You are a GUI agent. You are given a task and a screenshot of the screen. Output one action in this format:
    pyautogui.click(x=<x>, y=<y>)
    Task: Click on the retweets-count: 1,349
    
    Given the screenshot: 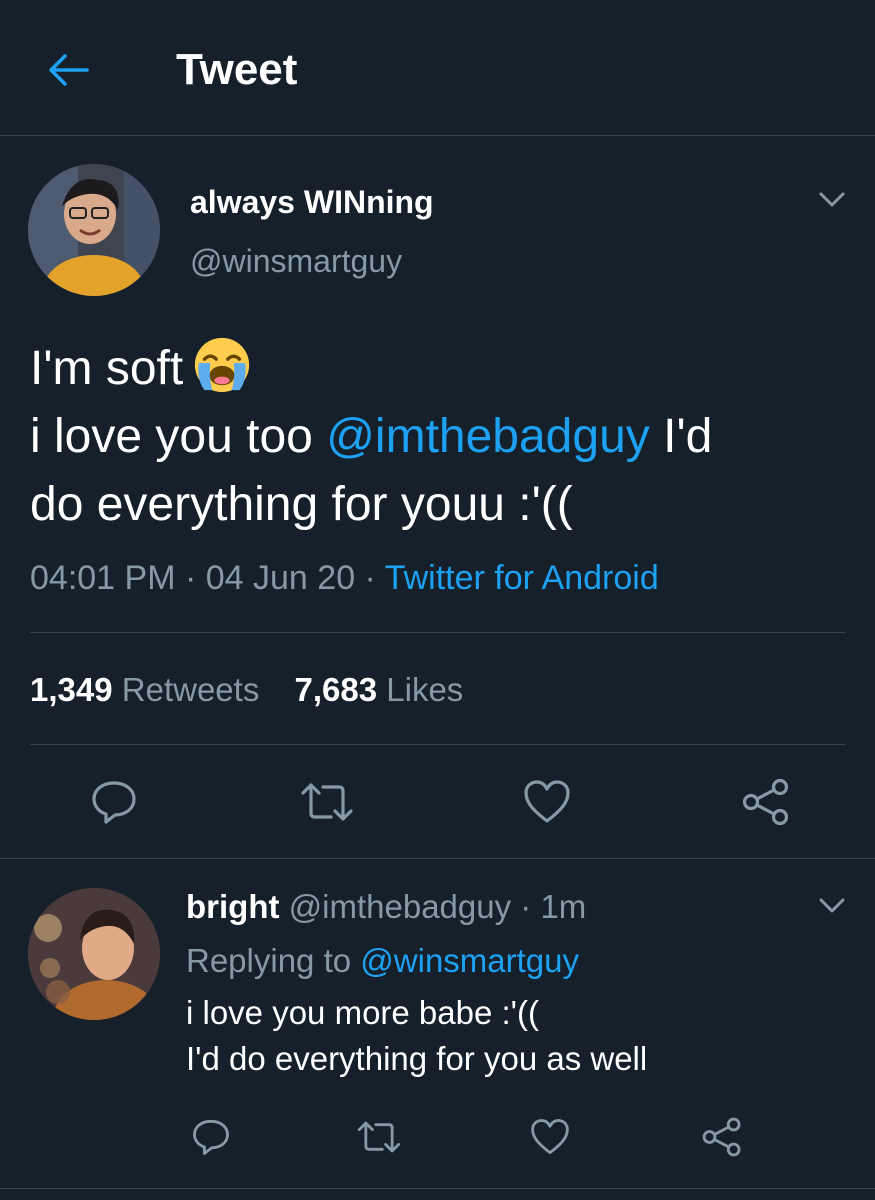 What is the action you would take?
    pyautogui.click(x=71, y=689)
    